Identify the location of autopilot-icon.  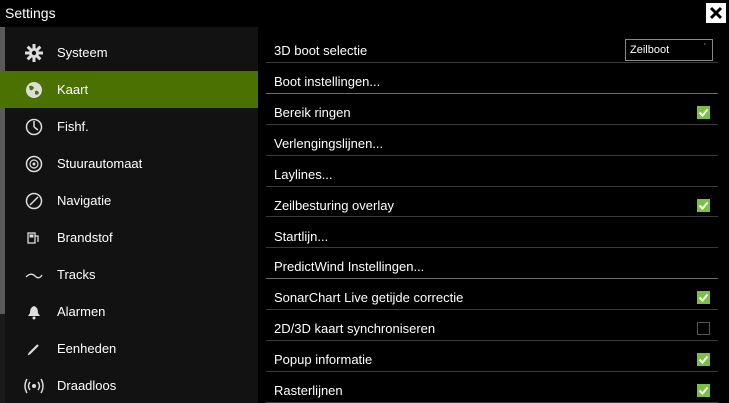
(34, 164).